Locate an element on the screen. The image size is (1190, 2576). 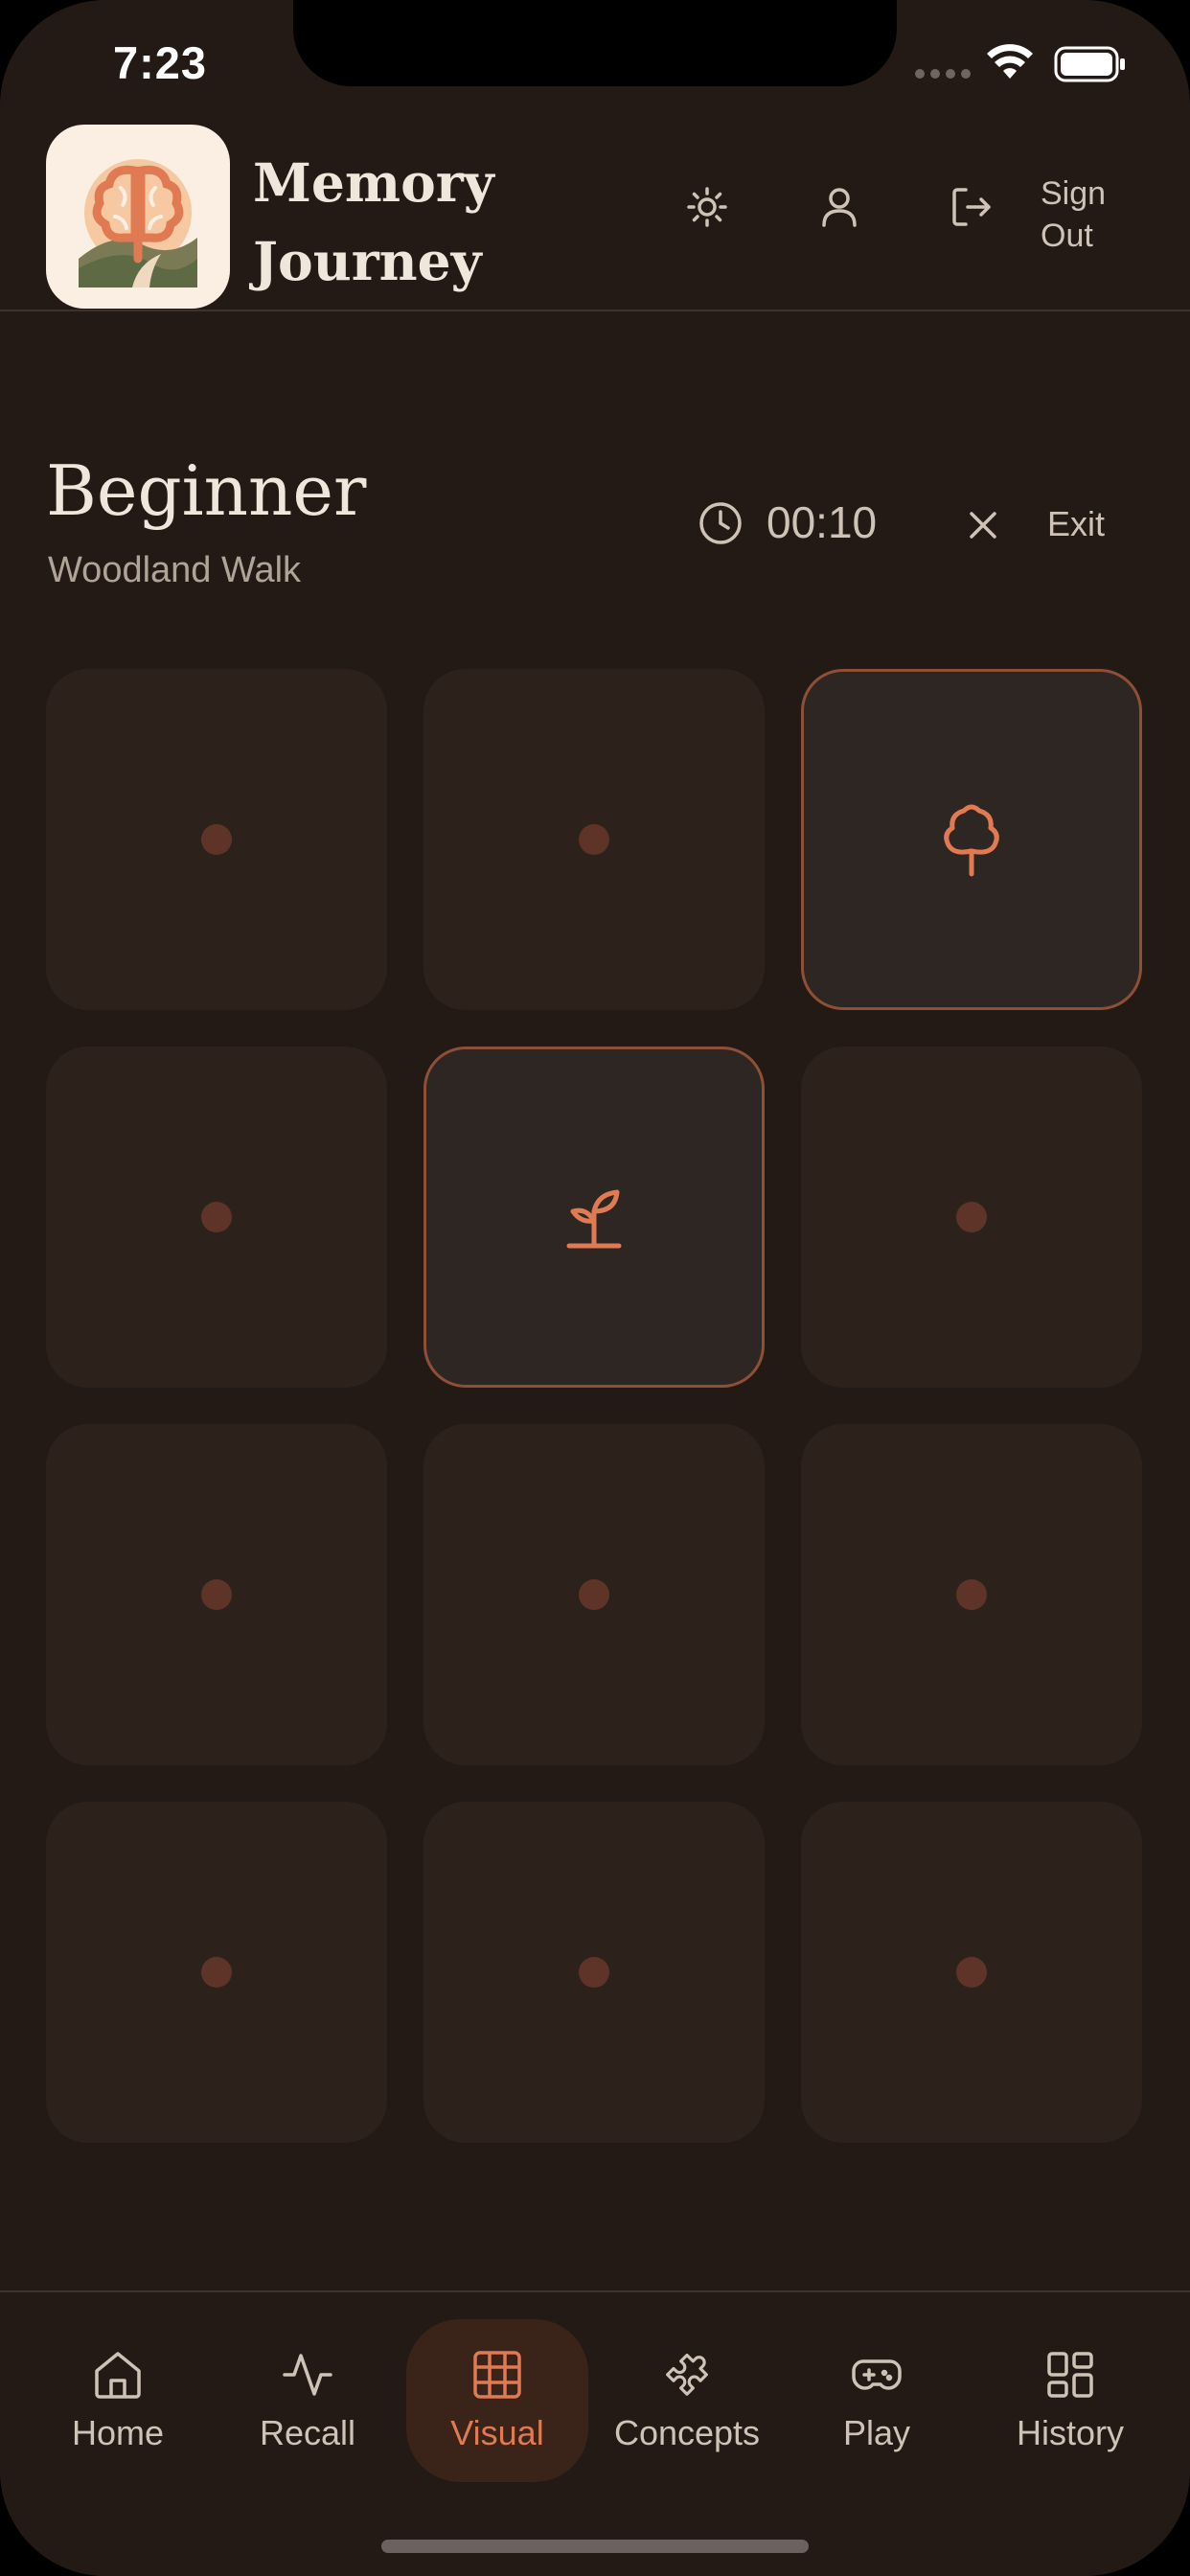
nav-item-play: Play is located at coordinates (877, 2400).